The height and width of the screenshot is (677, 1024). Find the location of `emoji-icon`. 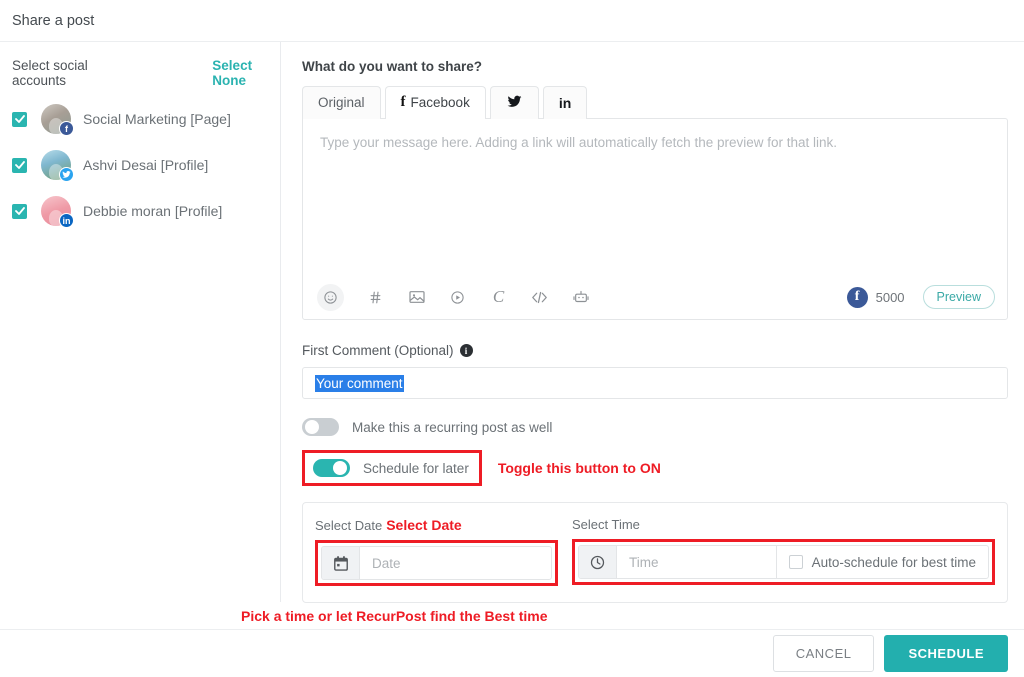

emoji-icon is located at coordinates (330, 297).